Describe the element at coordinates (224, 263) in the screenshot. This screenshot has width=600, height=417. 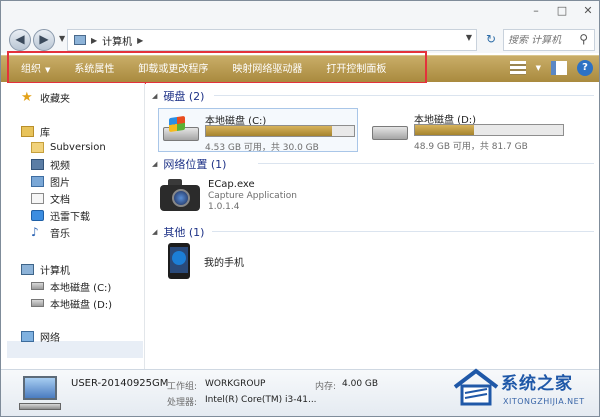
I see `item-title: 我的手机` at that location.